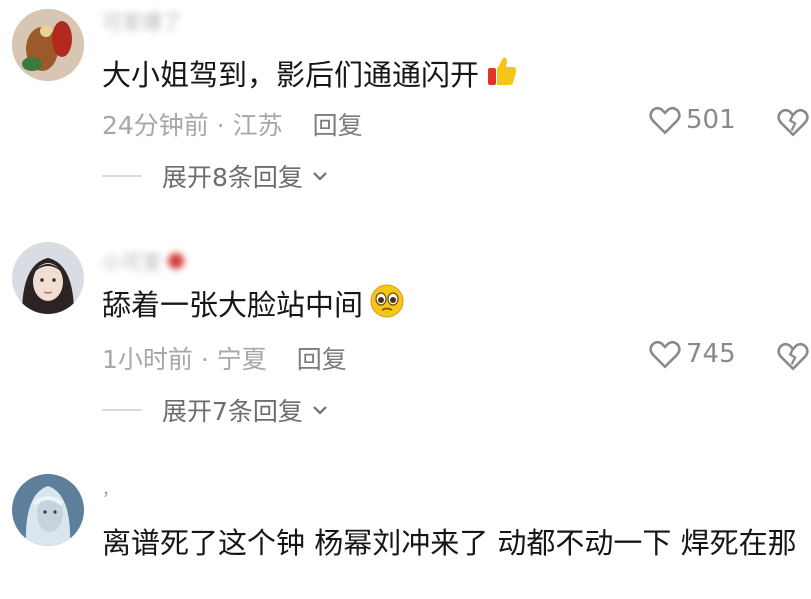  What do you see at coordinates (142, 20) in the screenshot?
I see `username: 可爱爆了` at bounding box center [142, 20].